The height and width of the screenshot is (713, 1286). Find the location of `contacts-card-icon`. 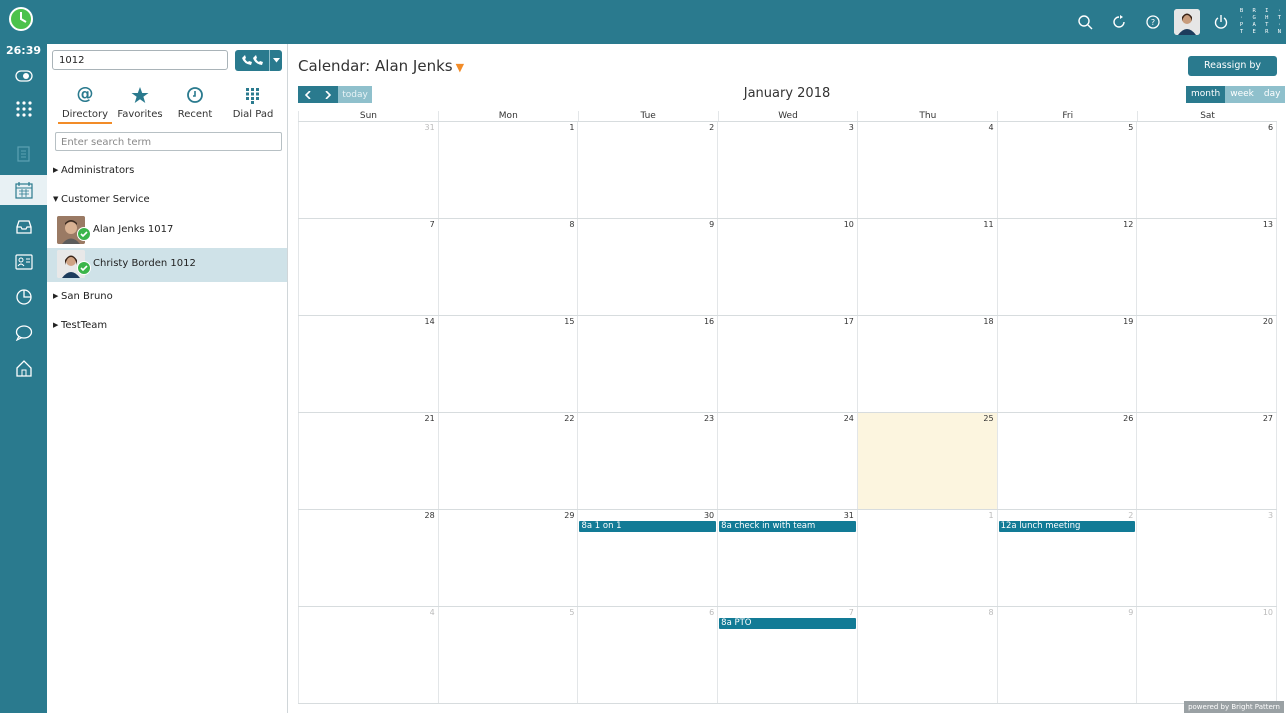

contacts-card-icon is located at coordinates (23, 262).